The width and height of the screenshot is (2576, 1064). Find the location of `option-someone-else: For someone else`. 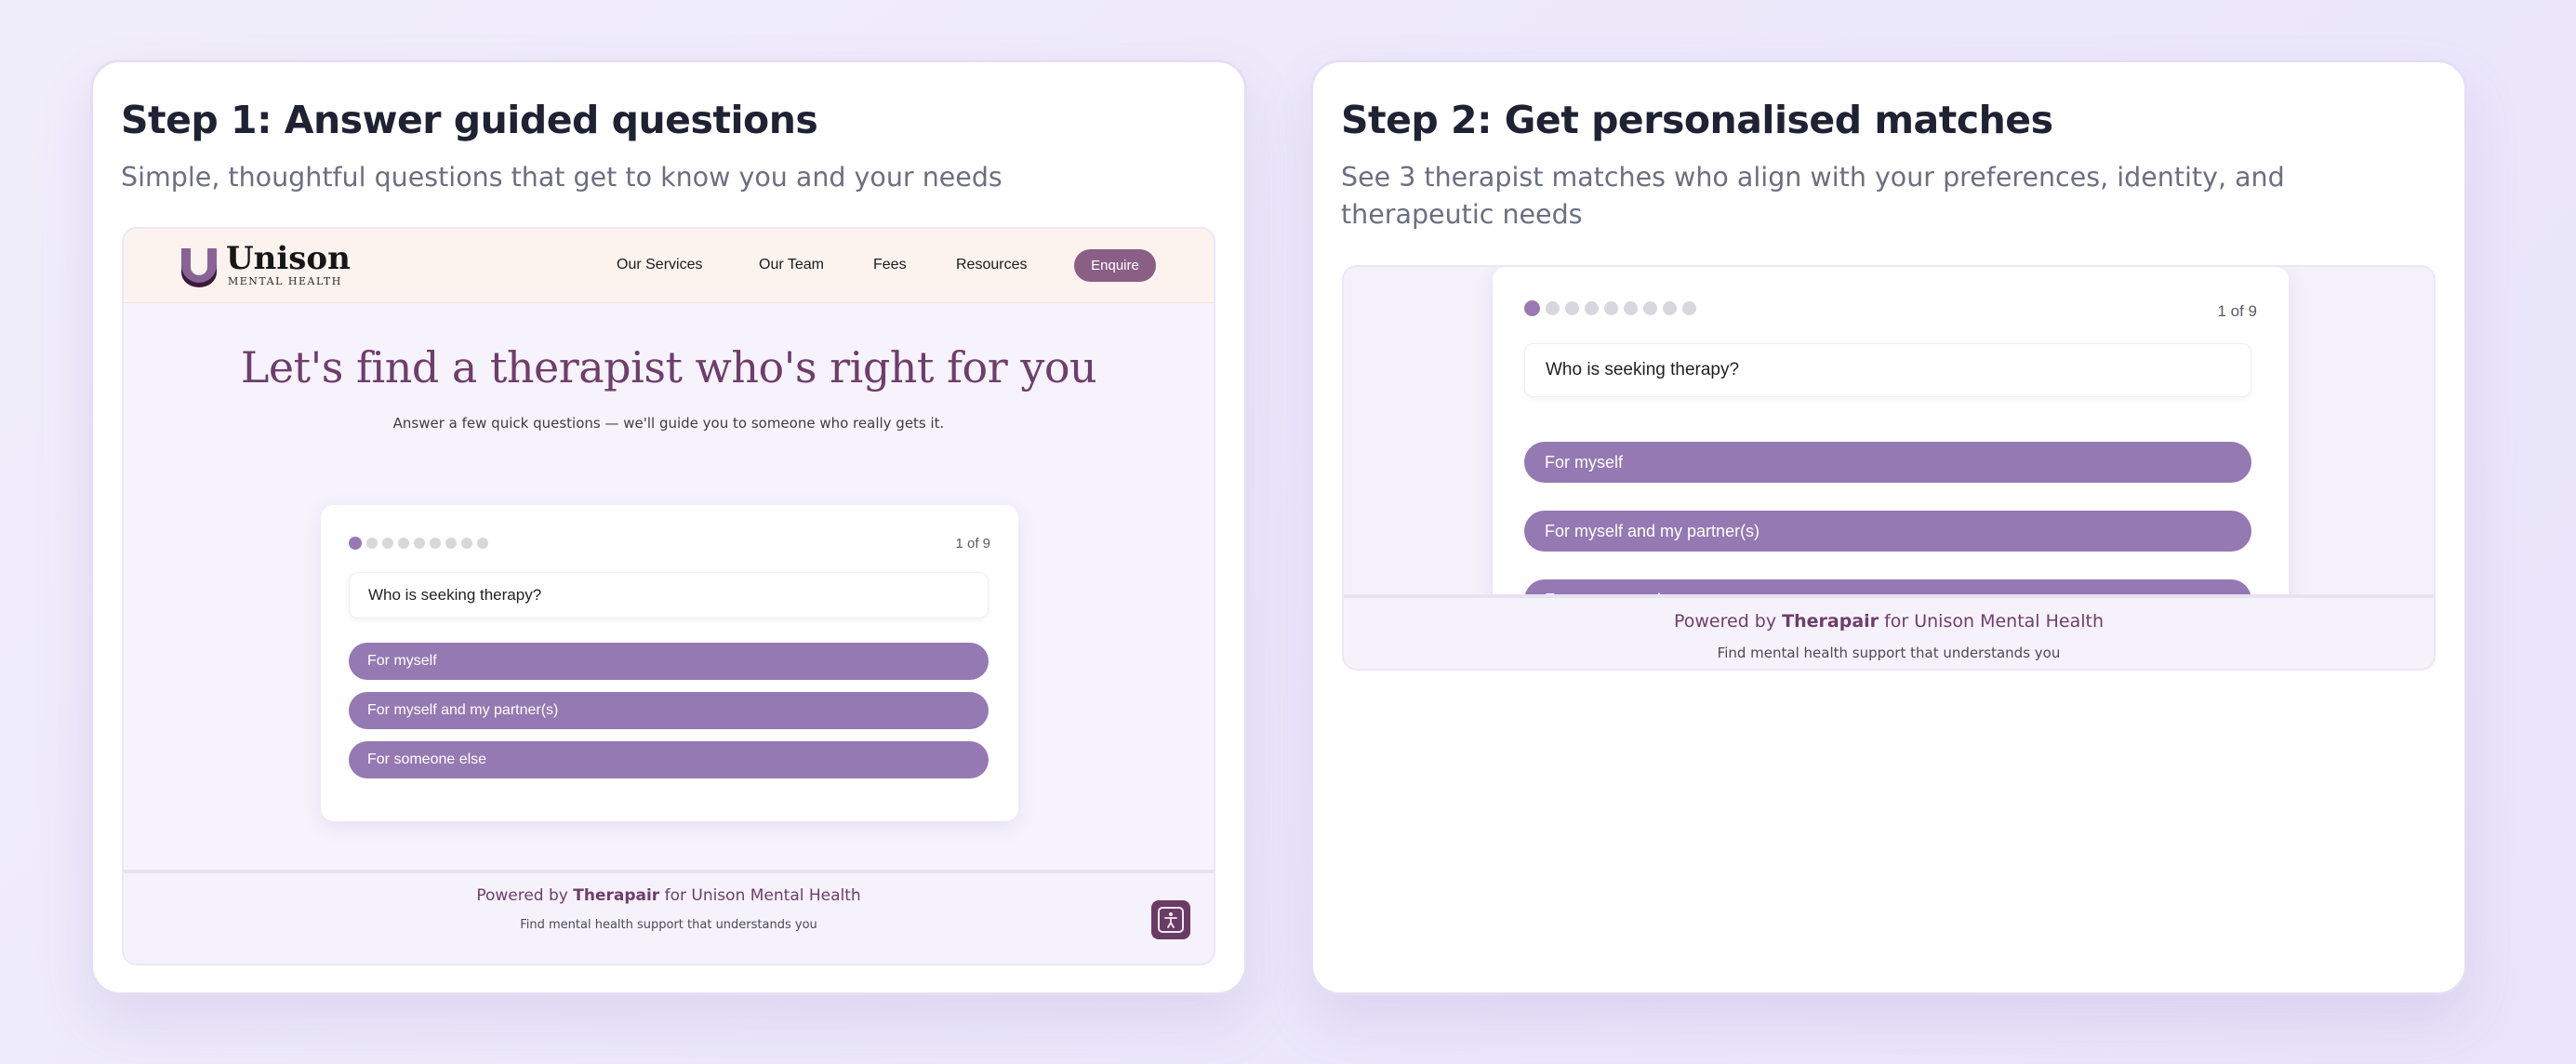

option-someone-else: For someone else is located at coordinates (669, 760).